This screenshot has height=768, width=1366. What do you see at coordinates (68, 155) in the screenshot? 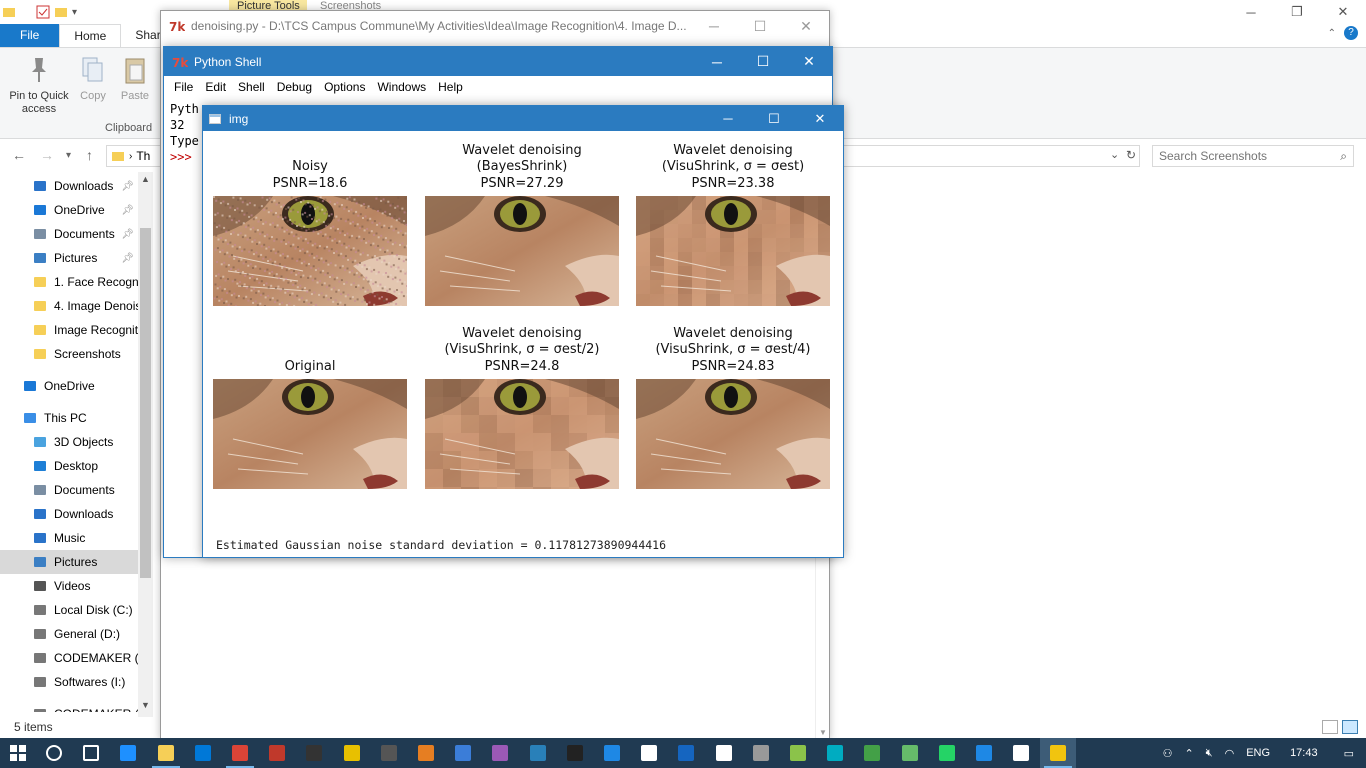
I see `recent-locations-icon: ▾` at bounding box center [68, 155].